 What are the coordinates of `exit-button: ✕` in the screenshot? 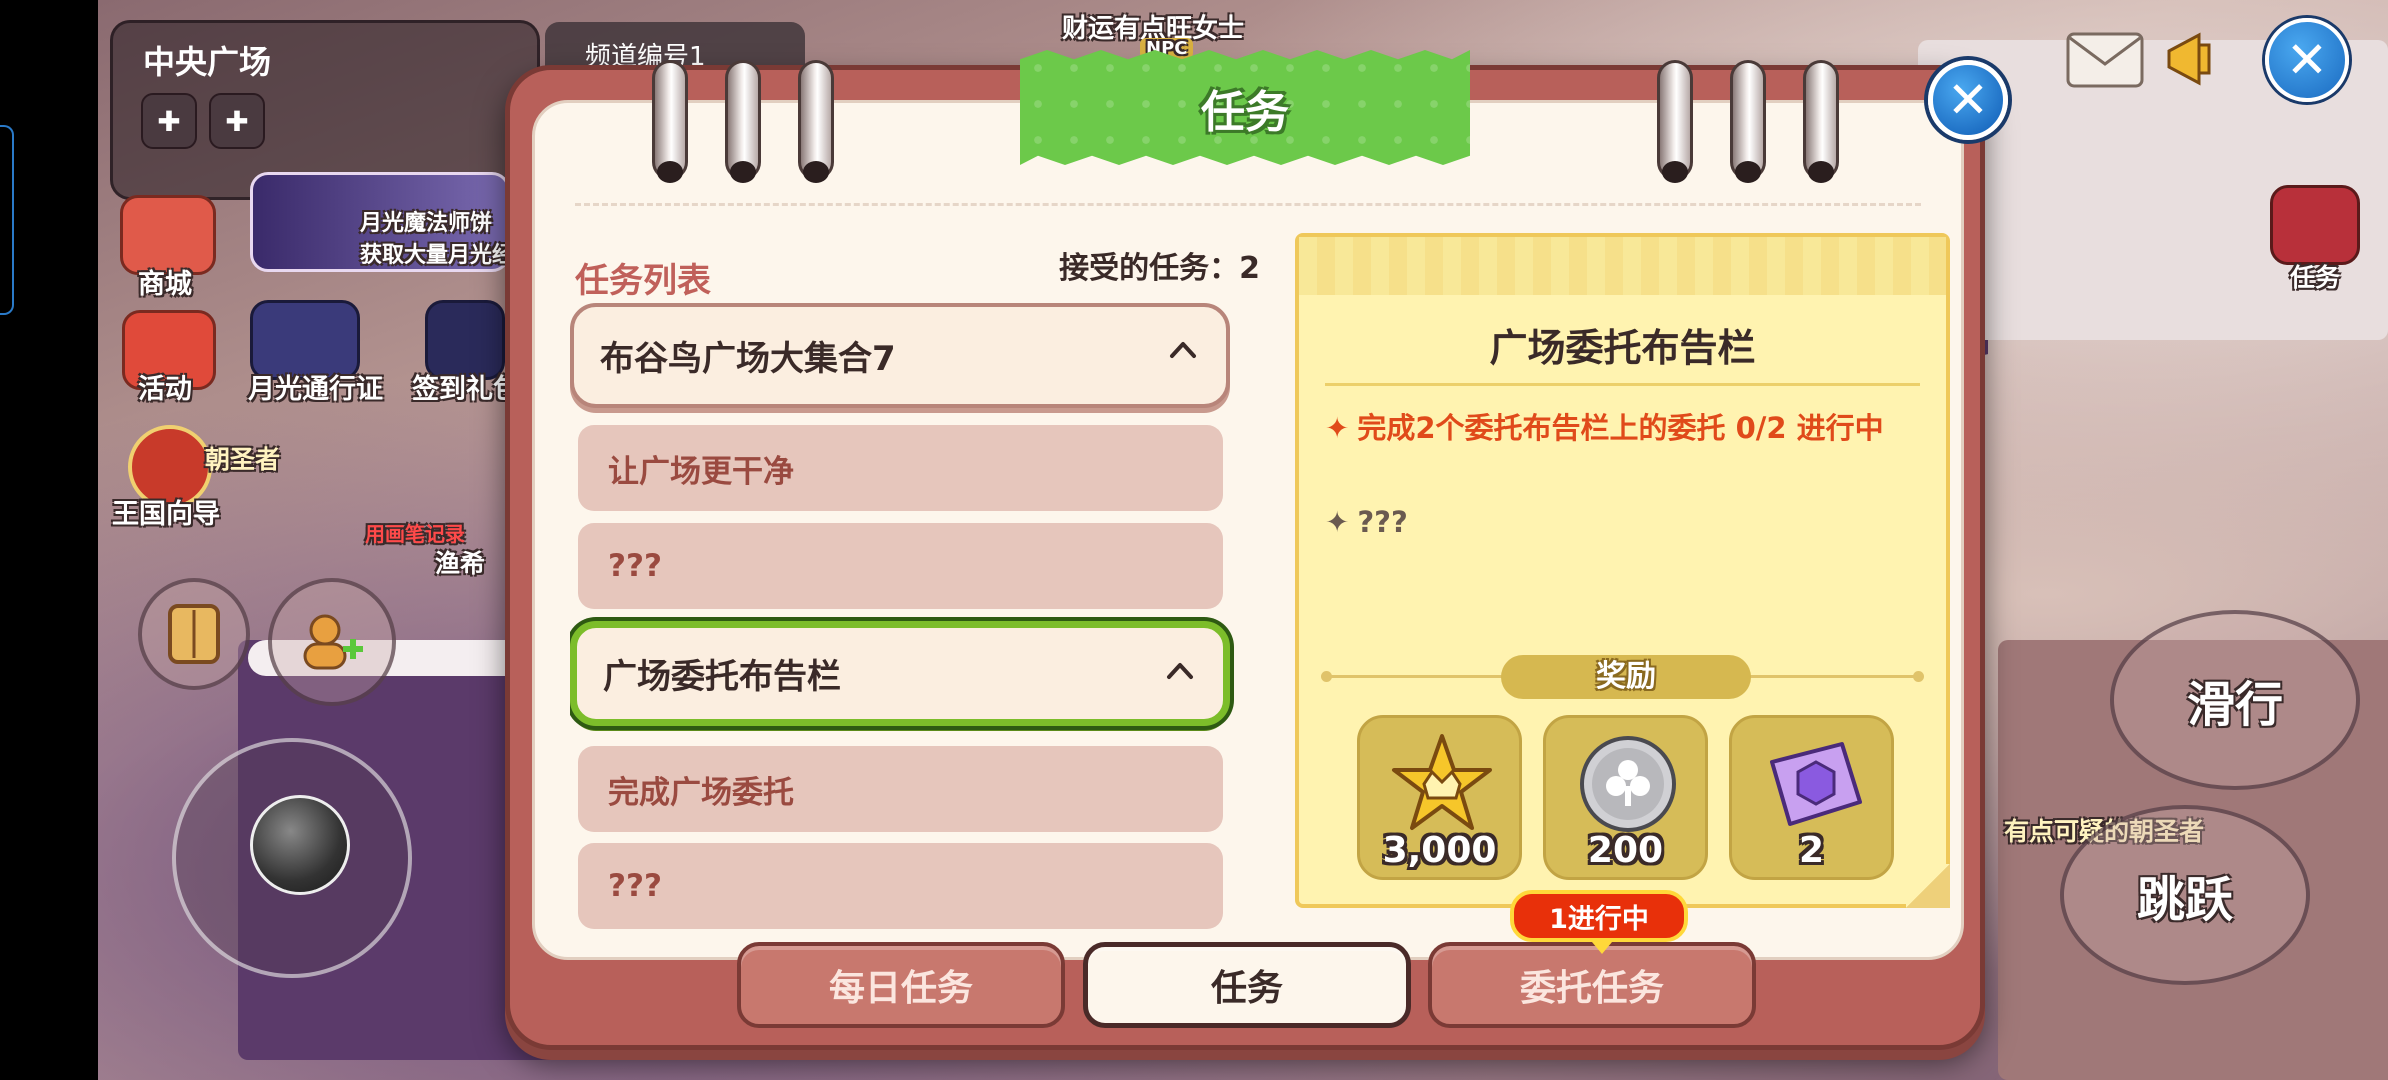 It's located at (2307, 60).